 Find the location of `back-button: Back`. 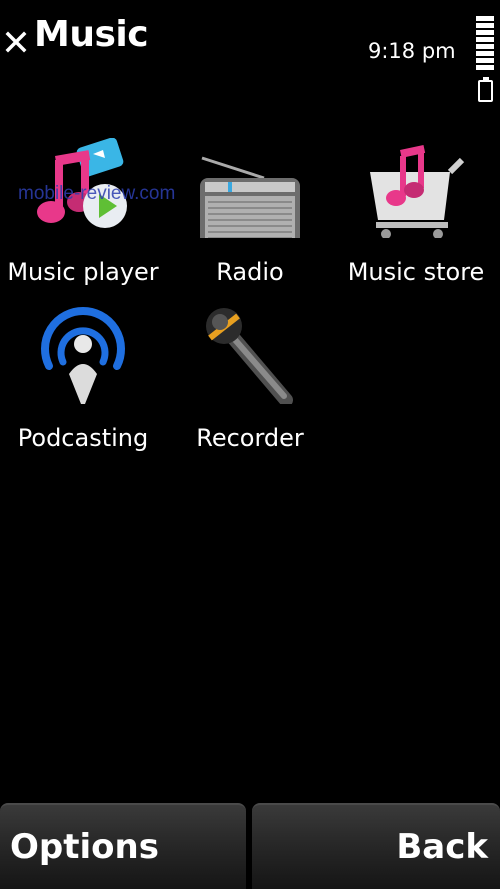

back-button: Back is located at coordinates (376, 846).